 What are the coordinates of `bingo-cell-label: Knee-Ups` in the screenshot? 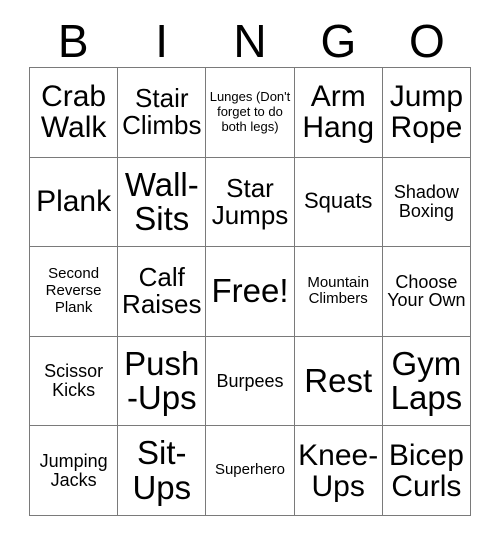 It's located at (338, 470).